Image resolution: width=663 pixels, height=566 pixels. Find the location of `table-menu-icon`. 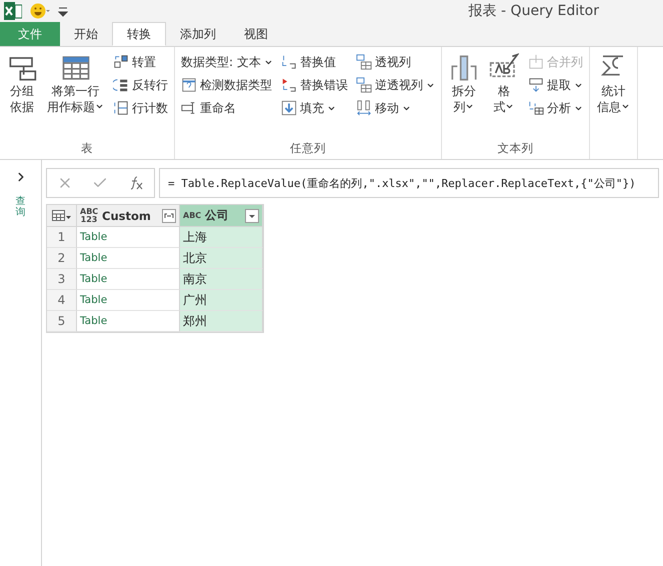

table-menu-icon is located at coordinates (62, 216).